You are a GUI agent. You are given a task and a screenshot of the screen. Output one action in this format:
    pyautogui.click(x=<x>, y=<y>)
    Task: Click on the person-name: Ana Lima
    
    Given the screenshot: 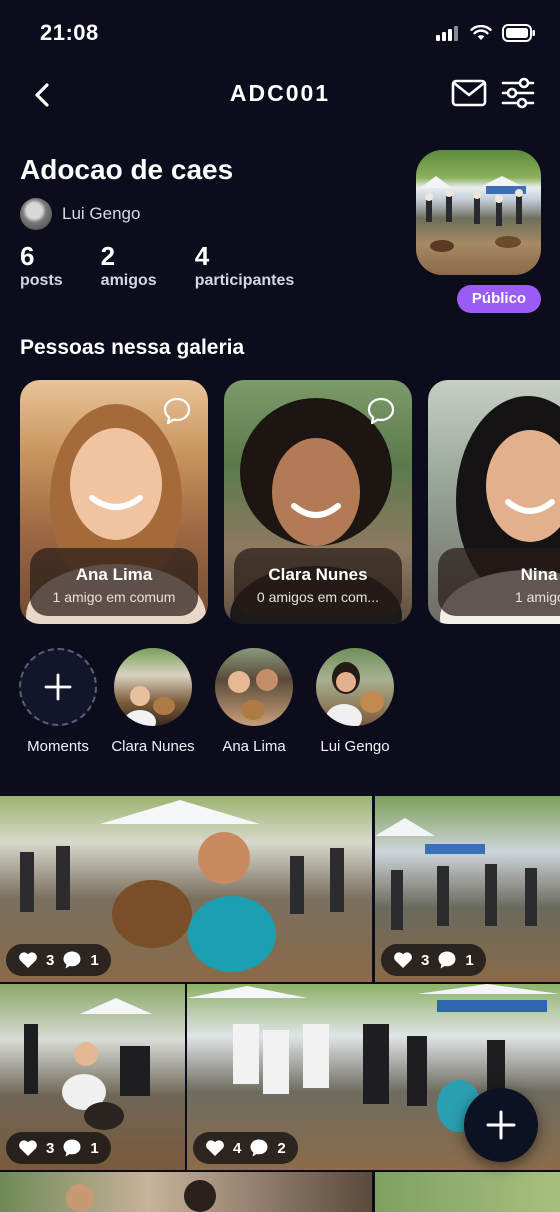 What is the action you would take?
    pyautogui.click(x=114, y=574)
    